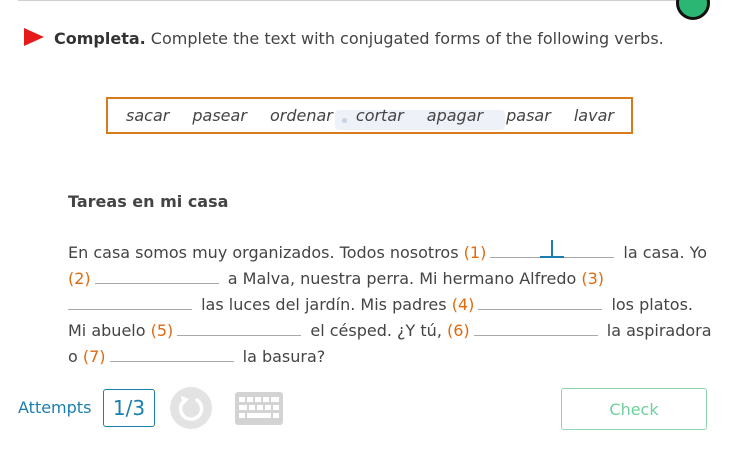 The height and width of the screenshot is (451, 742). Describe the element at coordinates (34, 37) in the screenshot. I see `flag-icon` at that location.